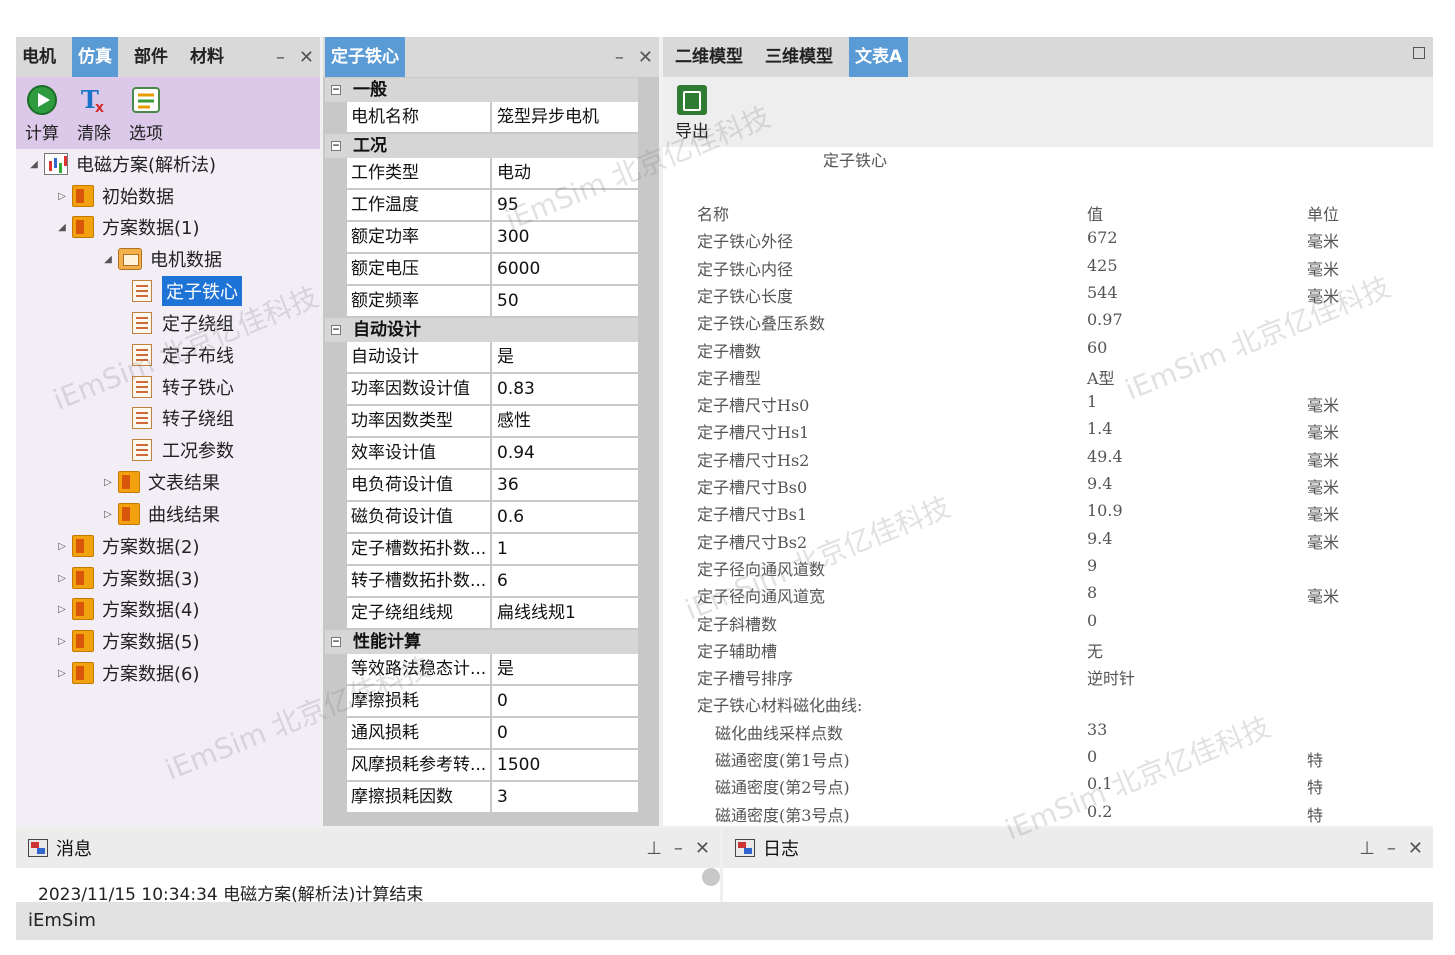 Image resolution: width=1455 pixels, height=955 pixels. What do you see at coordinates (481, 798) in the screenshot?
I see `property-row: 摩擦损耗因数 3` at bounding box center [481, 798].